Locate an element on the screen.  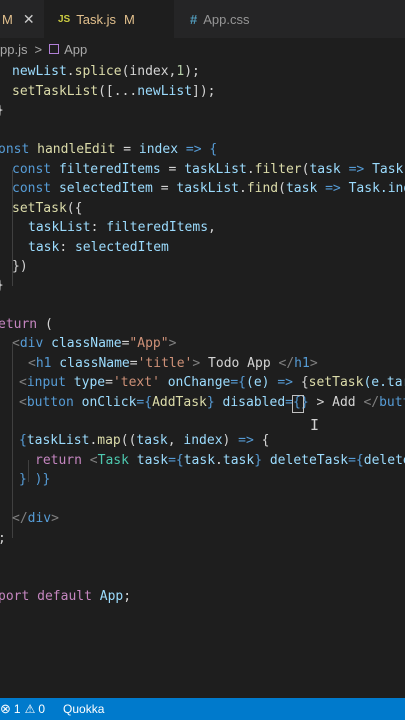
text-cursor-selection is located at coordinates (298, 404).